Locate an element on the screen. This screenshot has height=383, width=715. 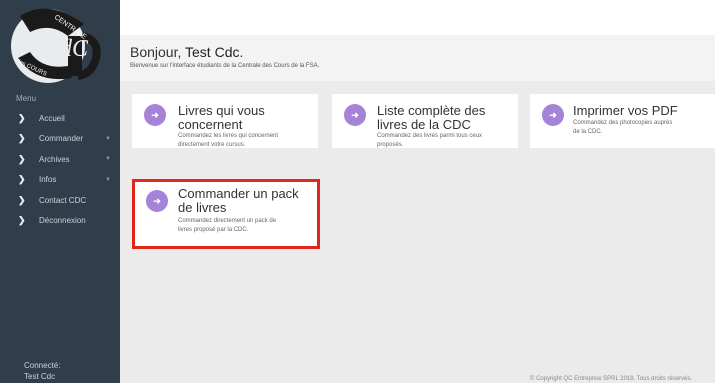
sidebar-item-commander: ❯ Commander ▼ is located at coordinates (60, 139).